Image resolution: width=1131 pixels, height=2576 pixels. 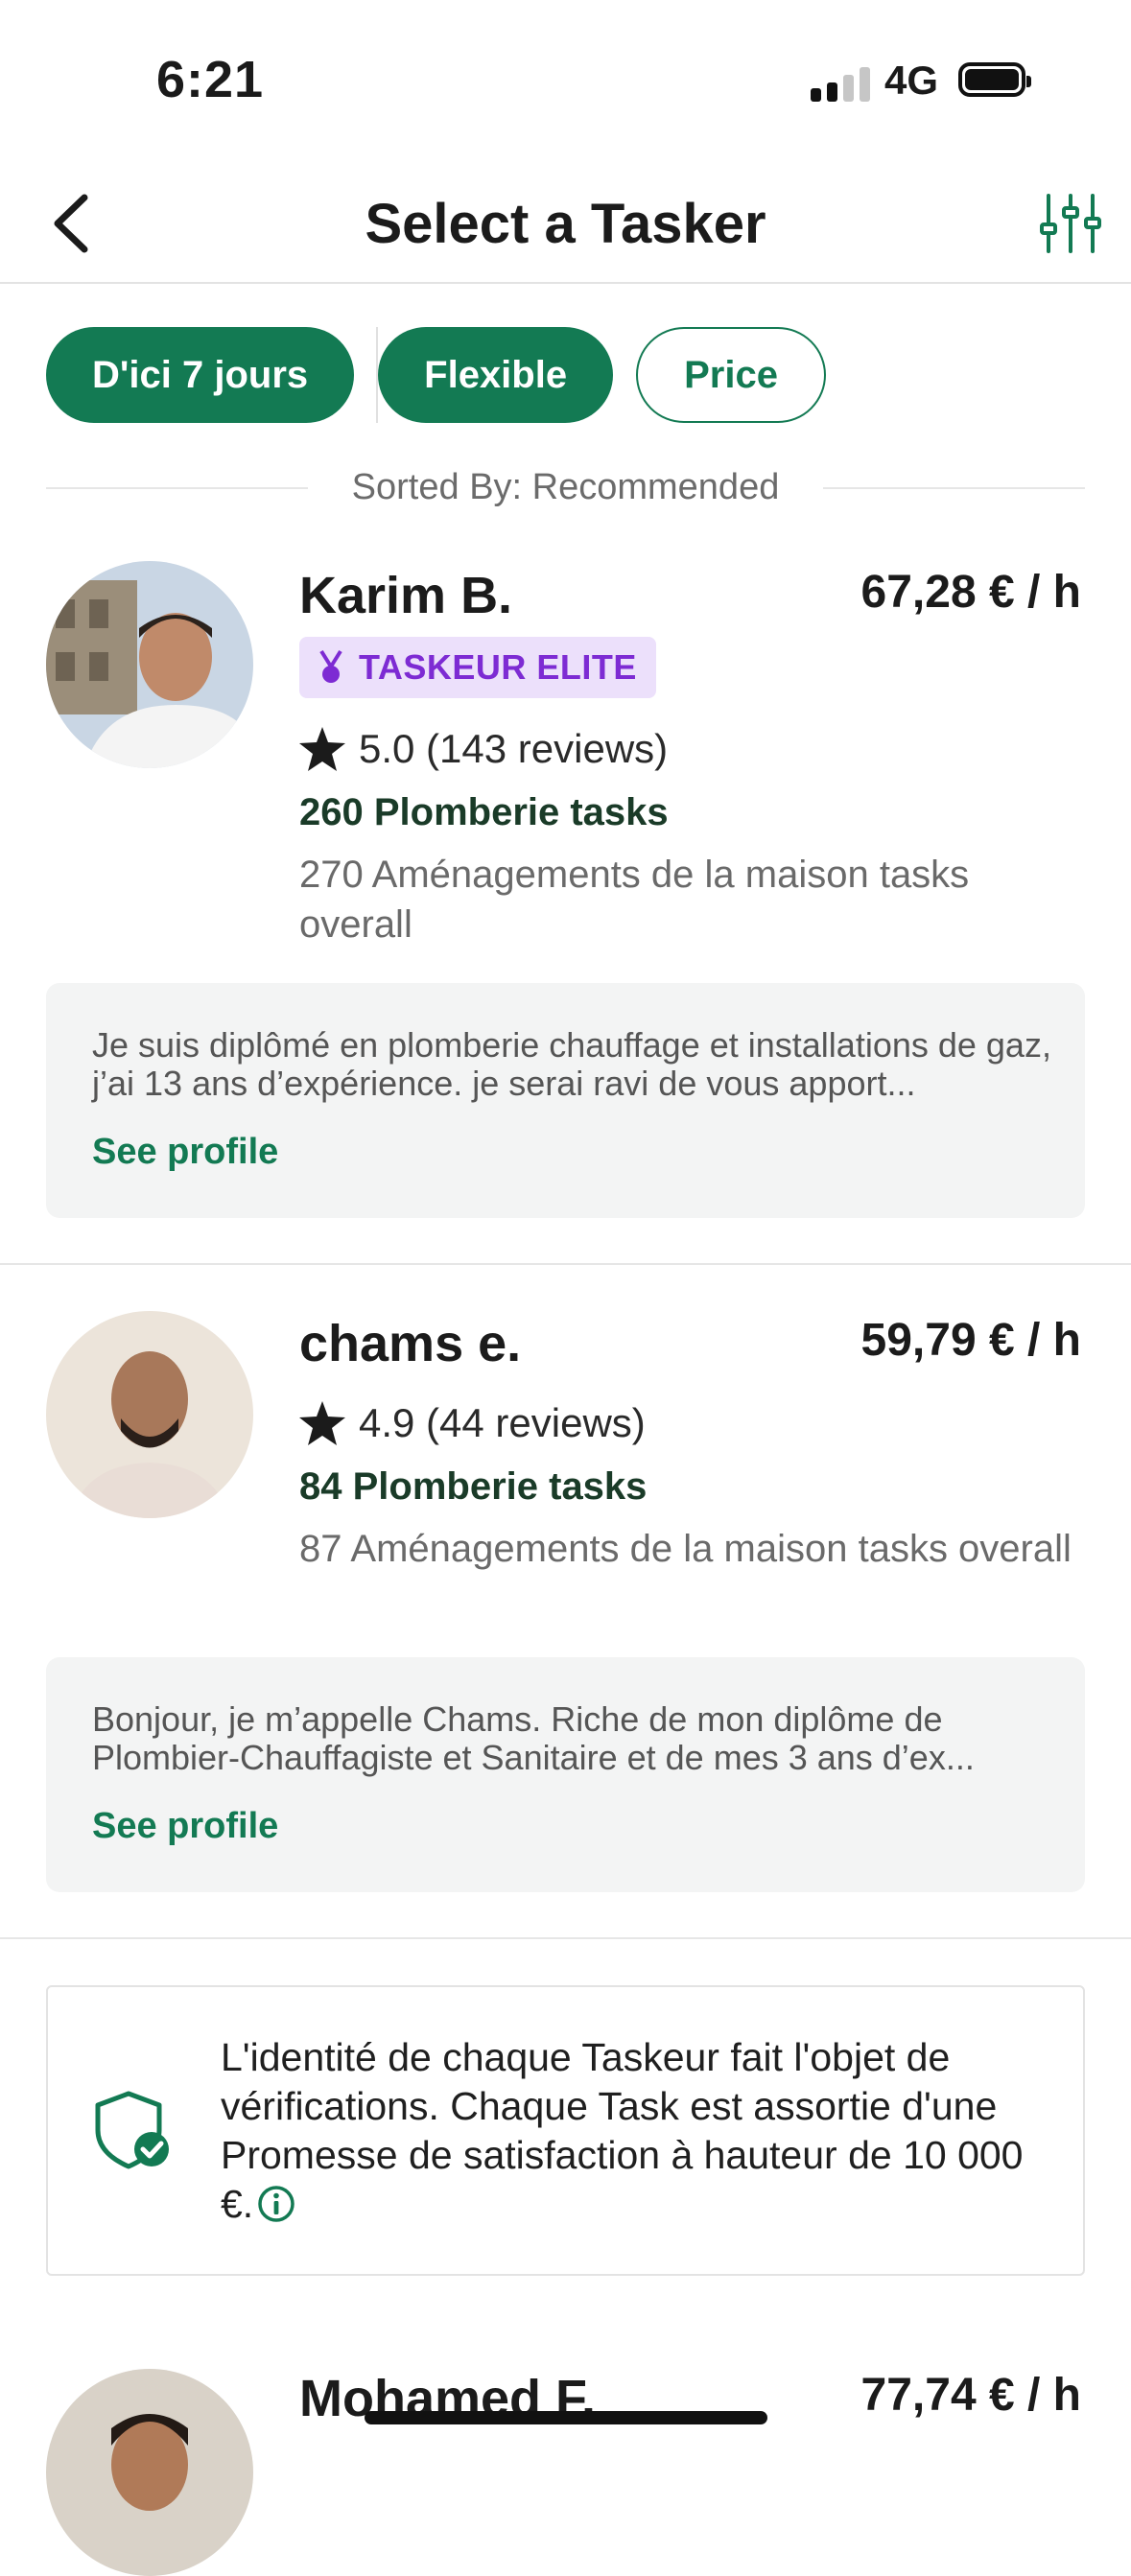 I want to click on badge-label: TASKEUR ELITE, so click(x=498, y=667).